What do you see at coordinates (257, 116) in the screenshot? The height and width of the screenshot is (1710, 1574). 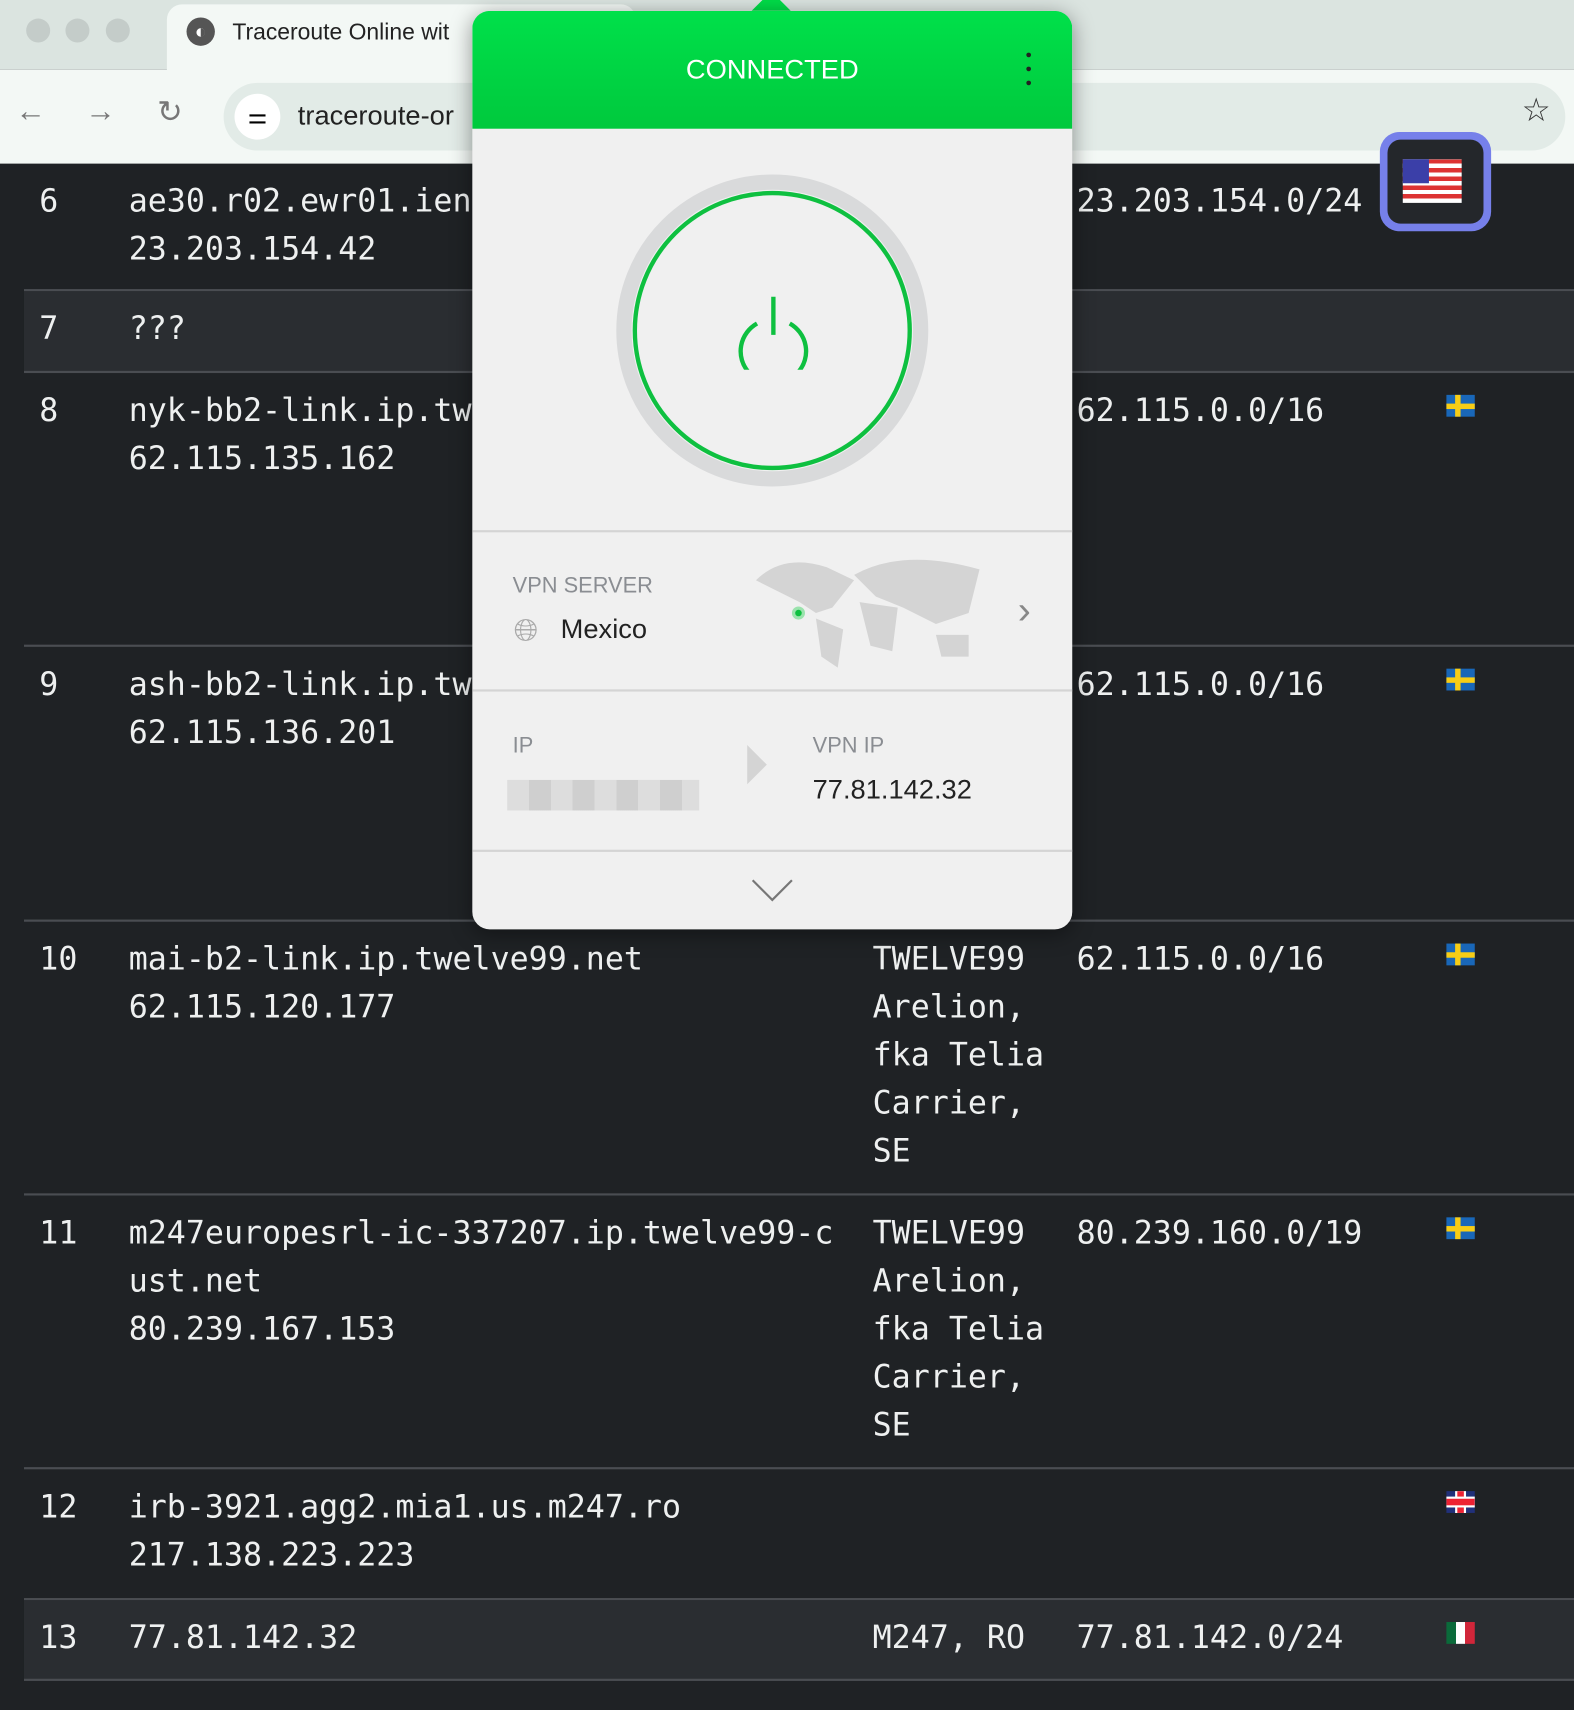 I see `site-settings-icon: ⚌` at bounding box center [257, 116].